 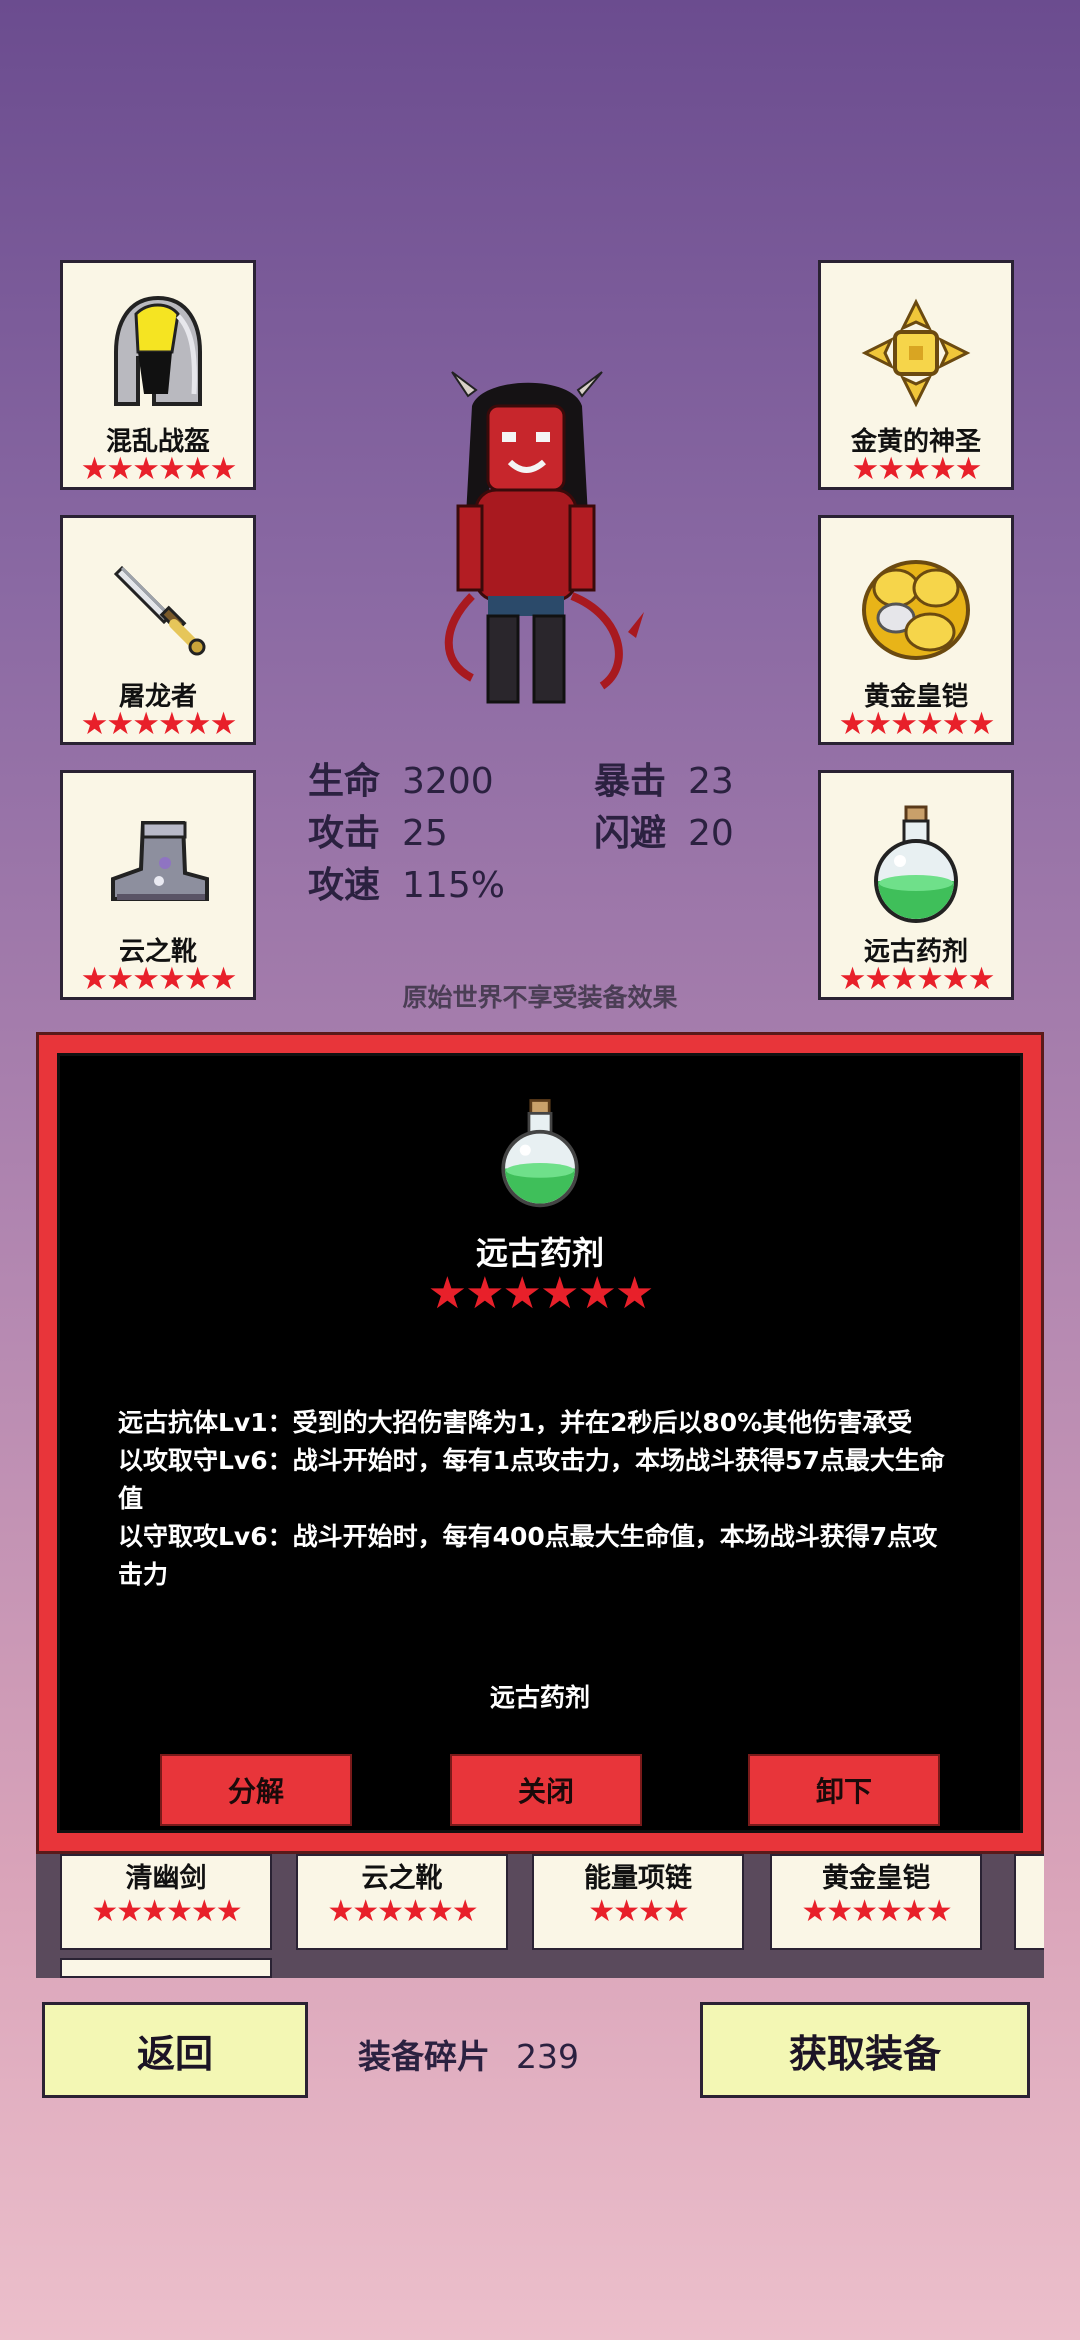 What do you see at coordinates (547, 2056) in the screenshot?
I see `fragments-value: 239` at bounding box center [547, 2056].